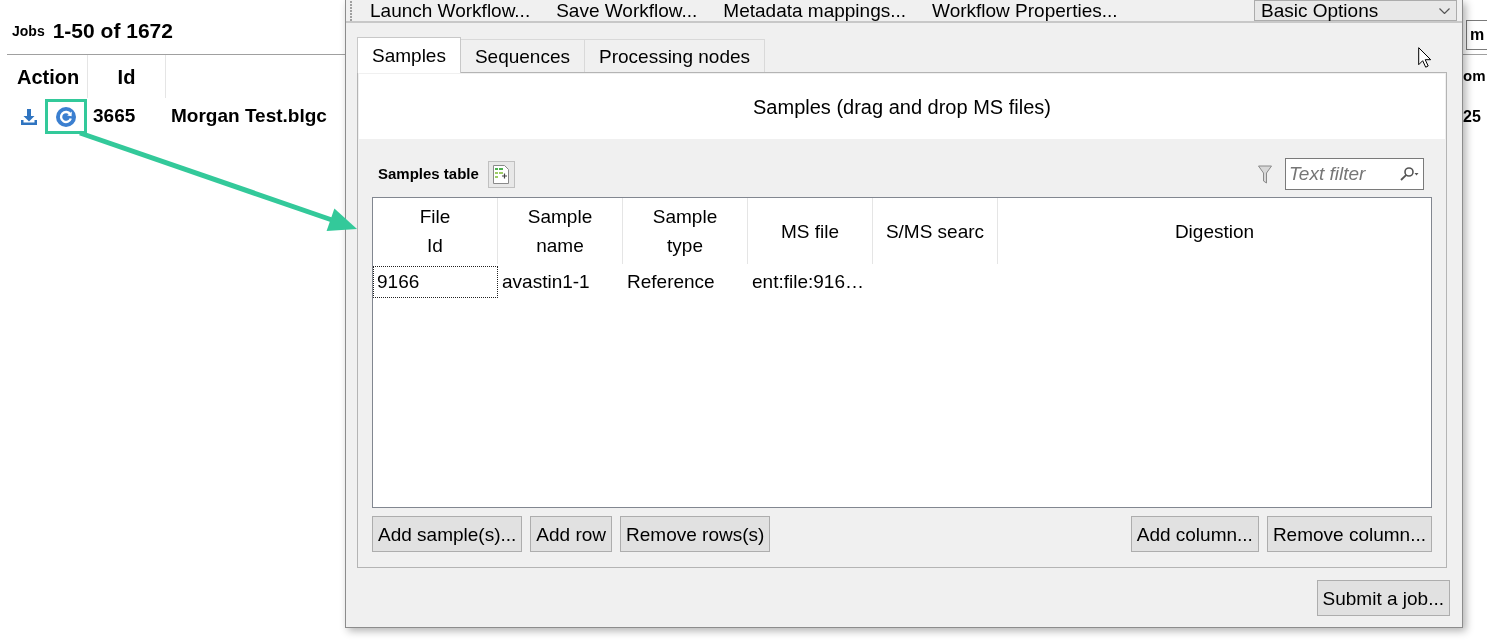  What do you see at coordinates (114, 116) in the screenshot?
I see `table-cell-text: 3665` at bounding box center [114, 116].